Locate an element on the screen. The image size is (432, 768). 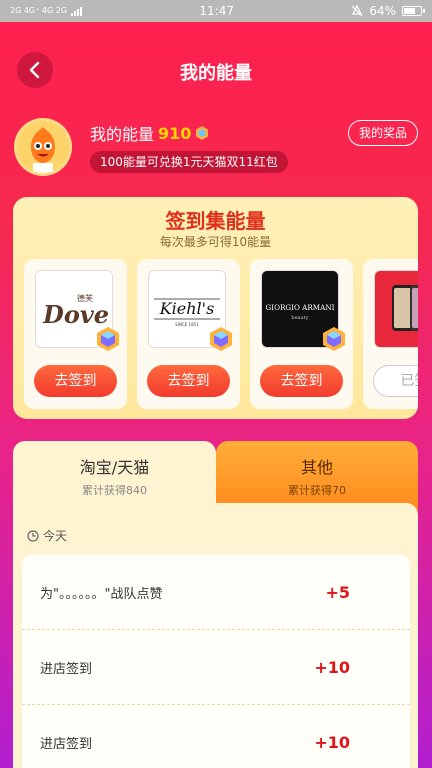
phone-icon is located at coordinates (405, 308).